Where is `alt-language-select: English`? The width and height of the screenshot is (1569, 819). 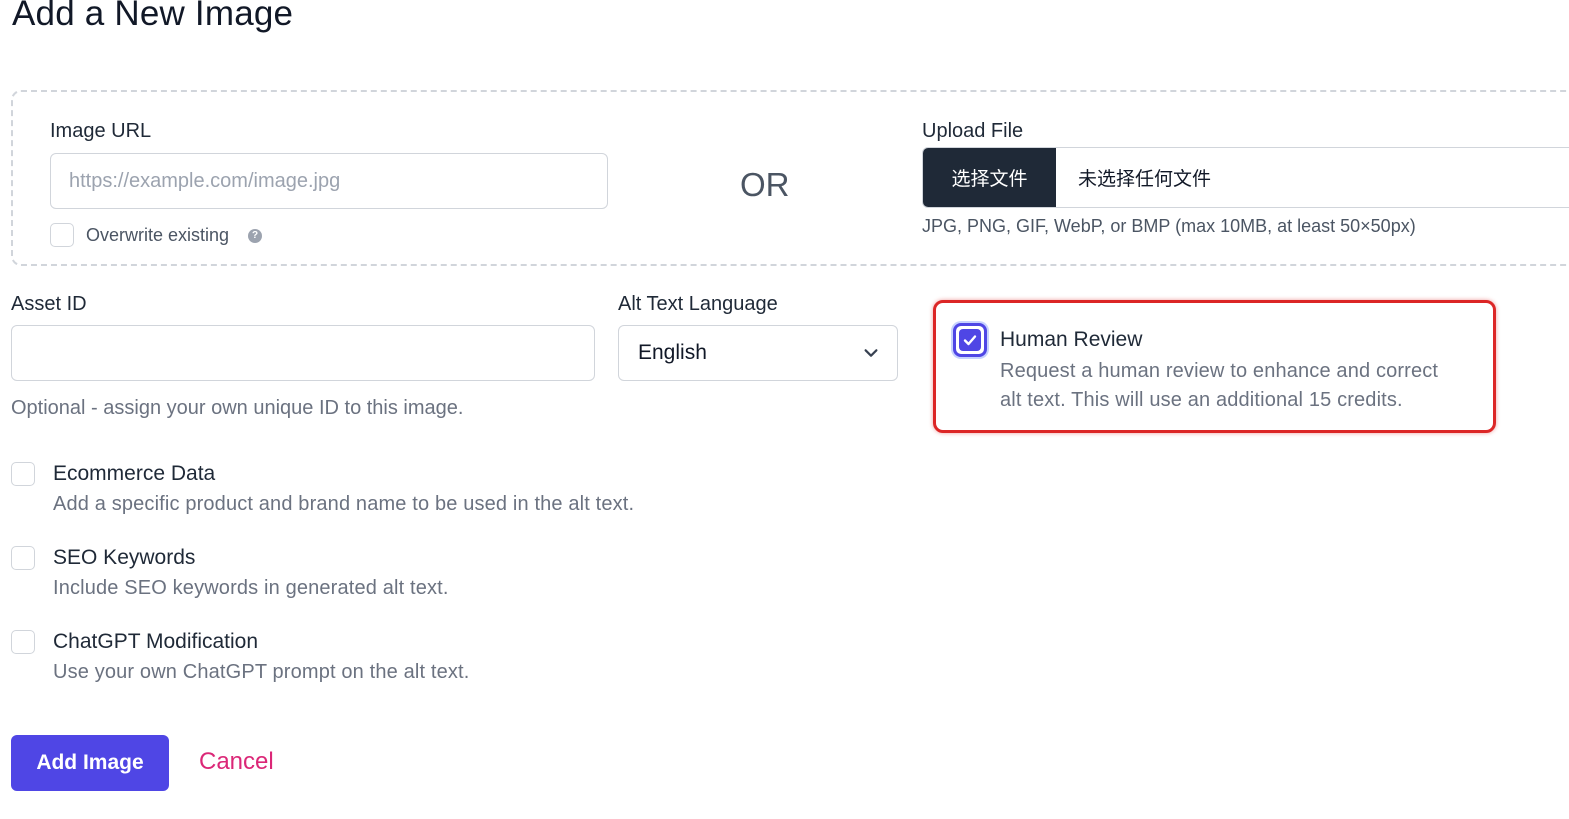
alt-language-select: English is located at coordinates (758, 353).